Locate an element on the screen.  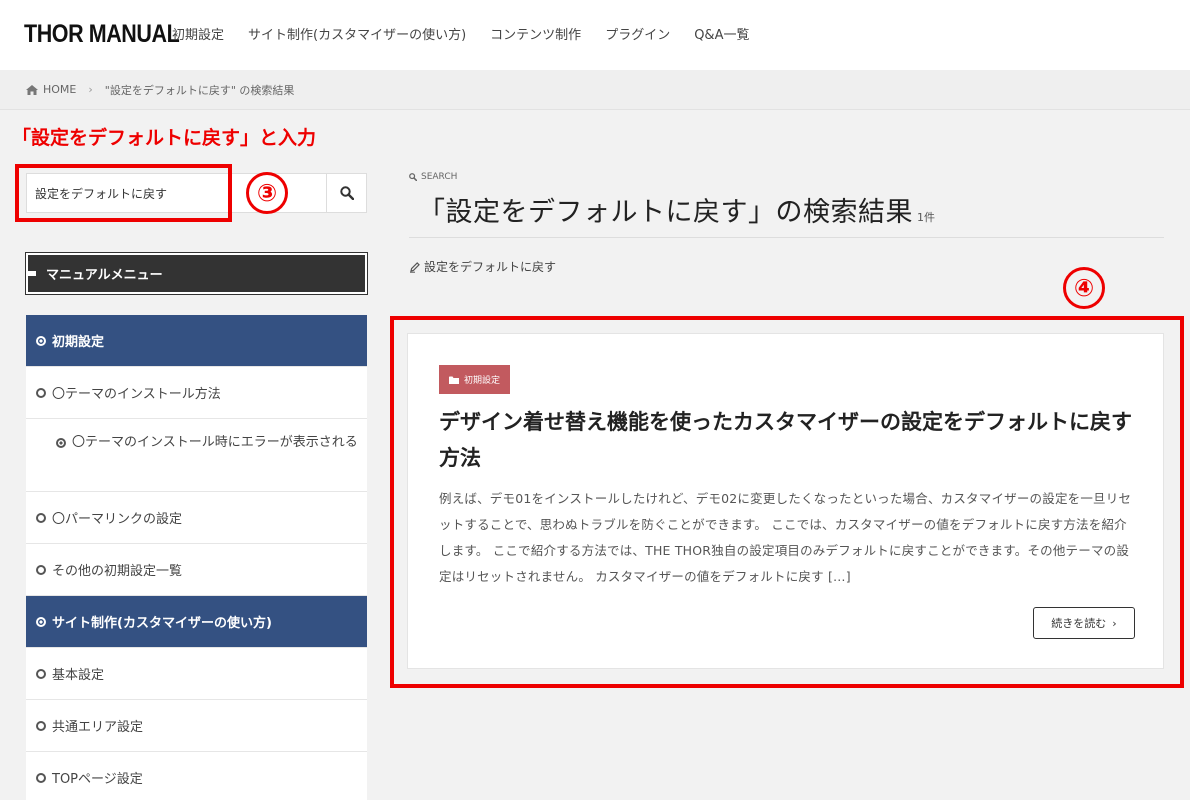
sidebar-item-label: その他の初期設定一覧 is located at coordinates (117, 571).